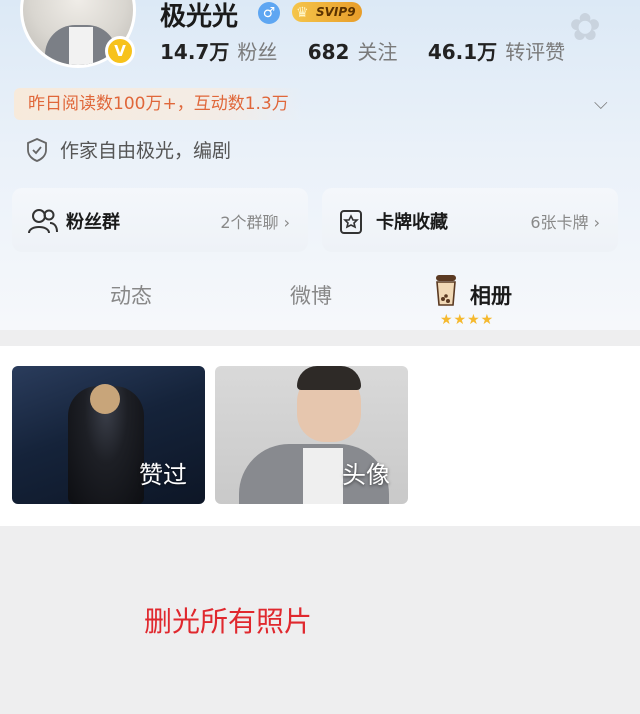 The height and width of the screenshot is (714, 640). Describe the element at coordinates (377, 52) in the screenshot. I see `stat-label: 关注` at that location.